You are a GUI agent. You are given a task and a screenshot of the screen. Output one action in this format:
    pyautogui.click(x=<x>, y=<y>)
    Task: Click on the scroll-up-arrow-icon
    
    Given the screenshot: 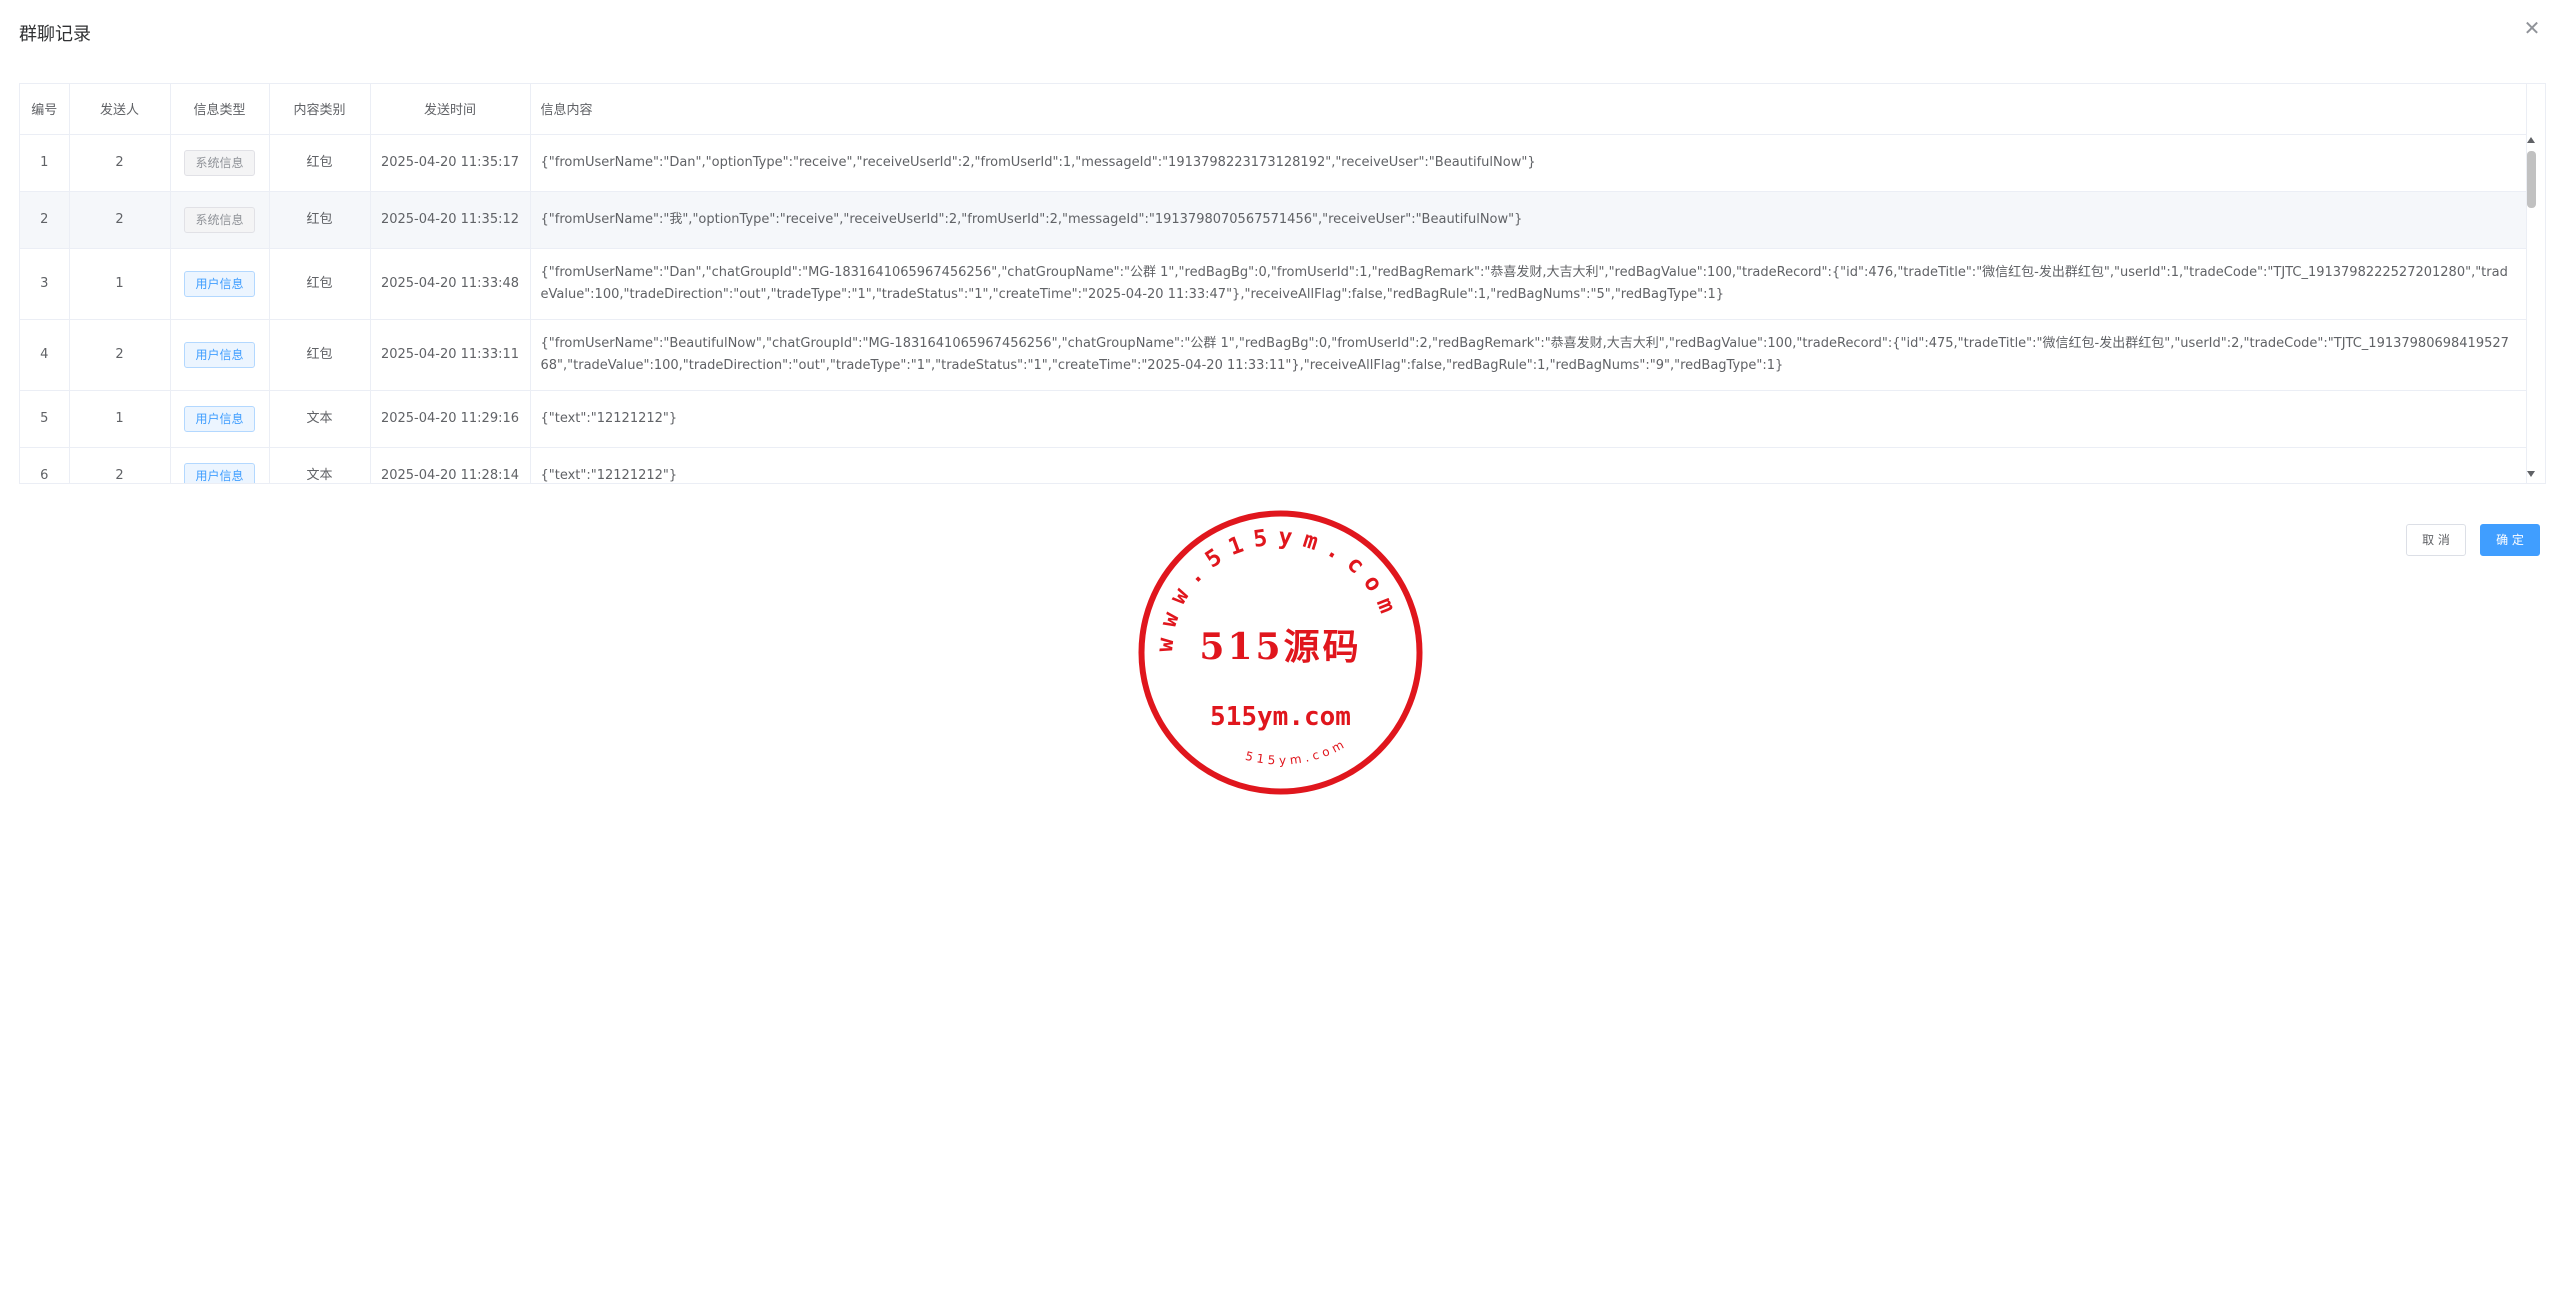 What is the action you would take?
    pyautogui.click(x=2531, y=140)
    